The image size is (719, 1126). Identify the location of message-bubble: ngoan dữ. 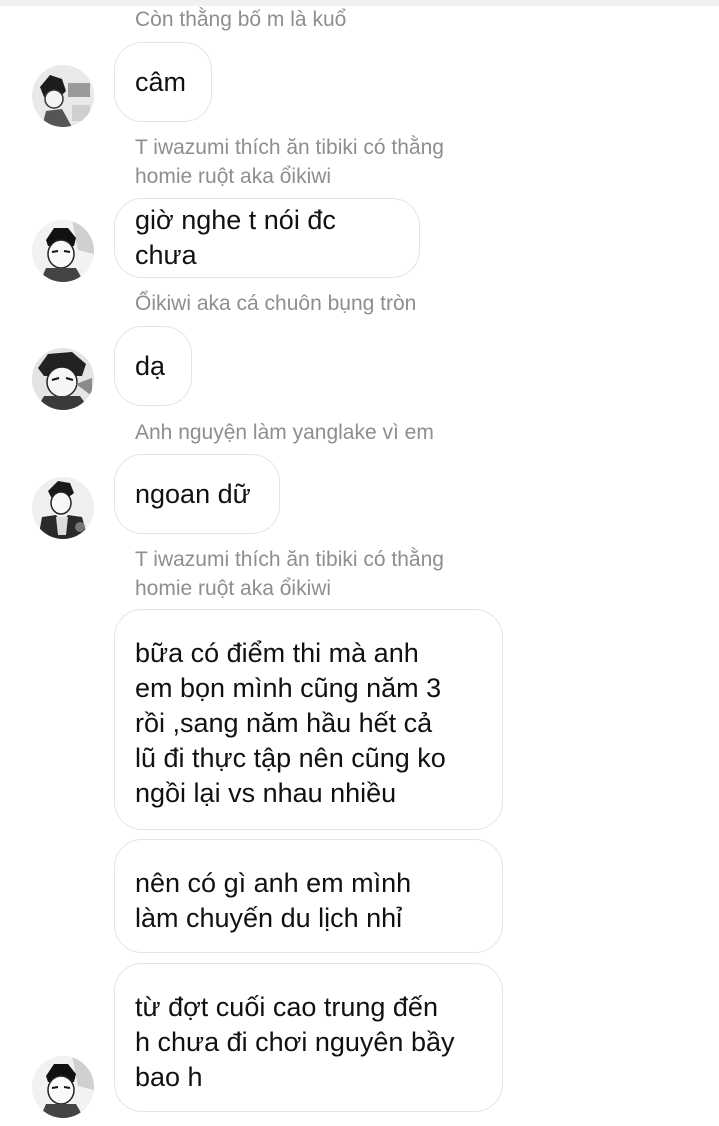
(197, 494).